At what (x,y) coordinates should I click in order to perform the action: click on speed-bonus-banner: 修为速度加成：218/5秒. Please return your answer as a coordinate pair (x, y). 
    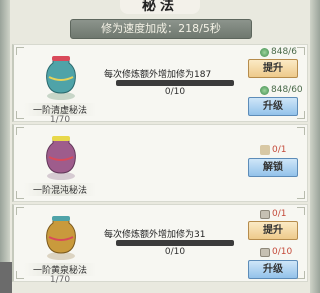
    Looking at the image, I should click on (161, 29).